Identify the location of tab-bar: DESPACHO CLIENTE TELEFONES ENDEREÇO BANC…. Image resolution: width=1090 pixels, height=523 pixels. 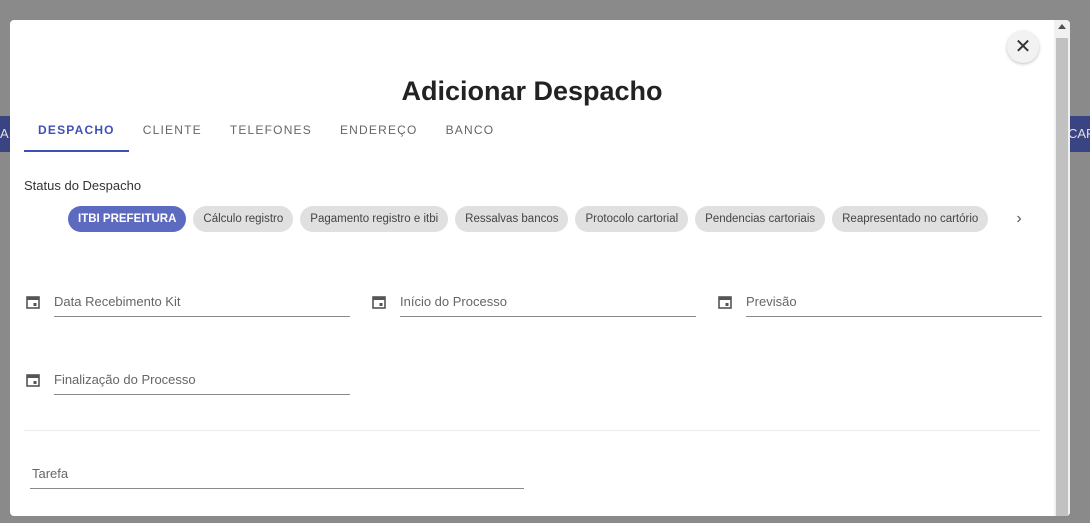
(266, 136).